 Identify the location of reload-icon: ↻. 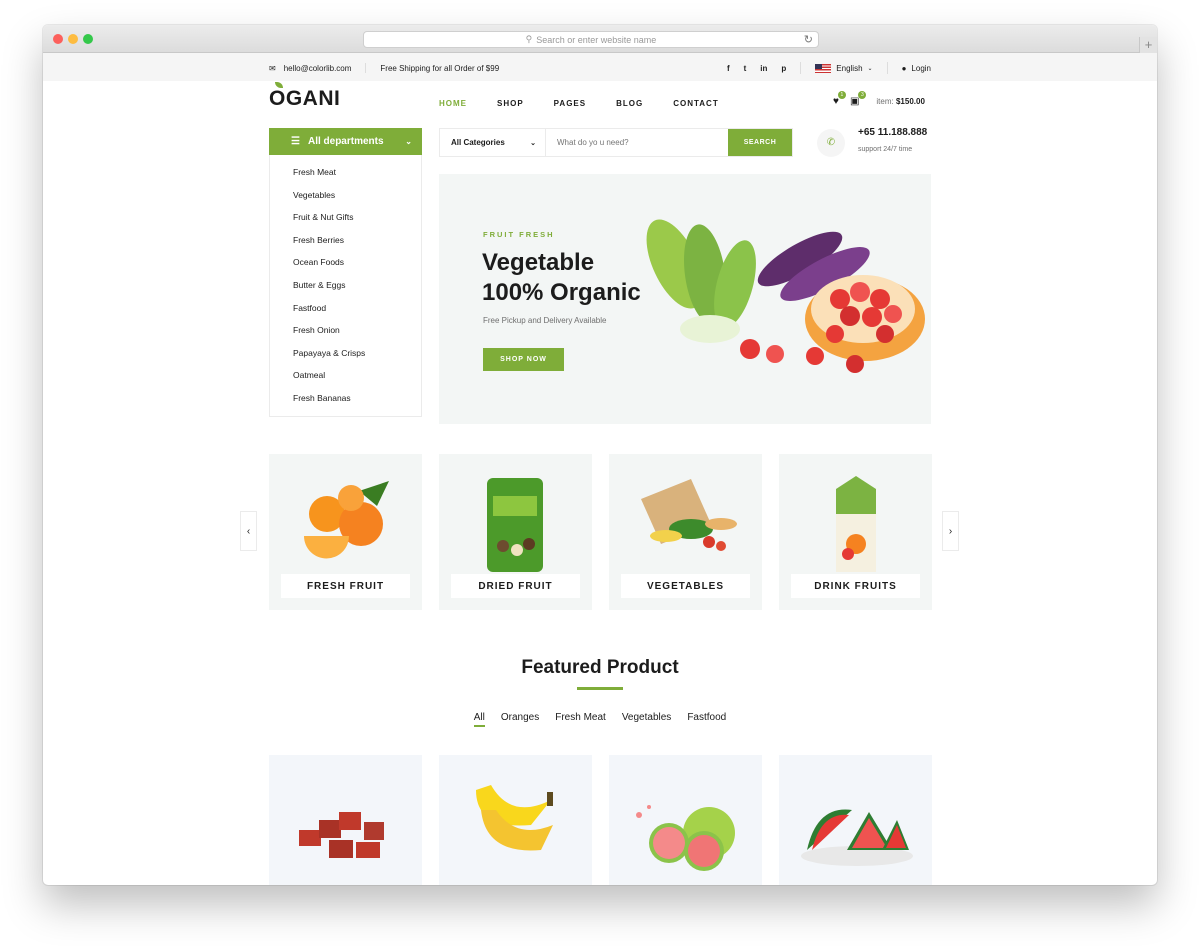
(808, 39).